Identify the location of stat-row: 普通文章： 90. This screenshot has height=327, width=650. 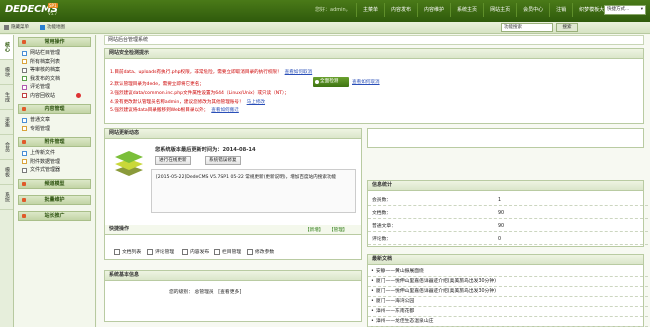
(508, 226).